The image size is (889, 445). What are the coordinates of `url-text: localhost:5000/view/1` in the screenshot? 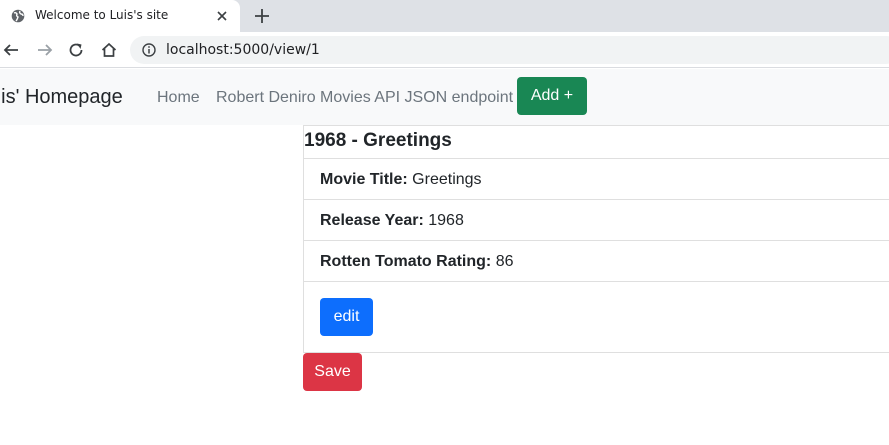 It's located at (243, 50).